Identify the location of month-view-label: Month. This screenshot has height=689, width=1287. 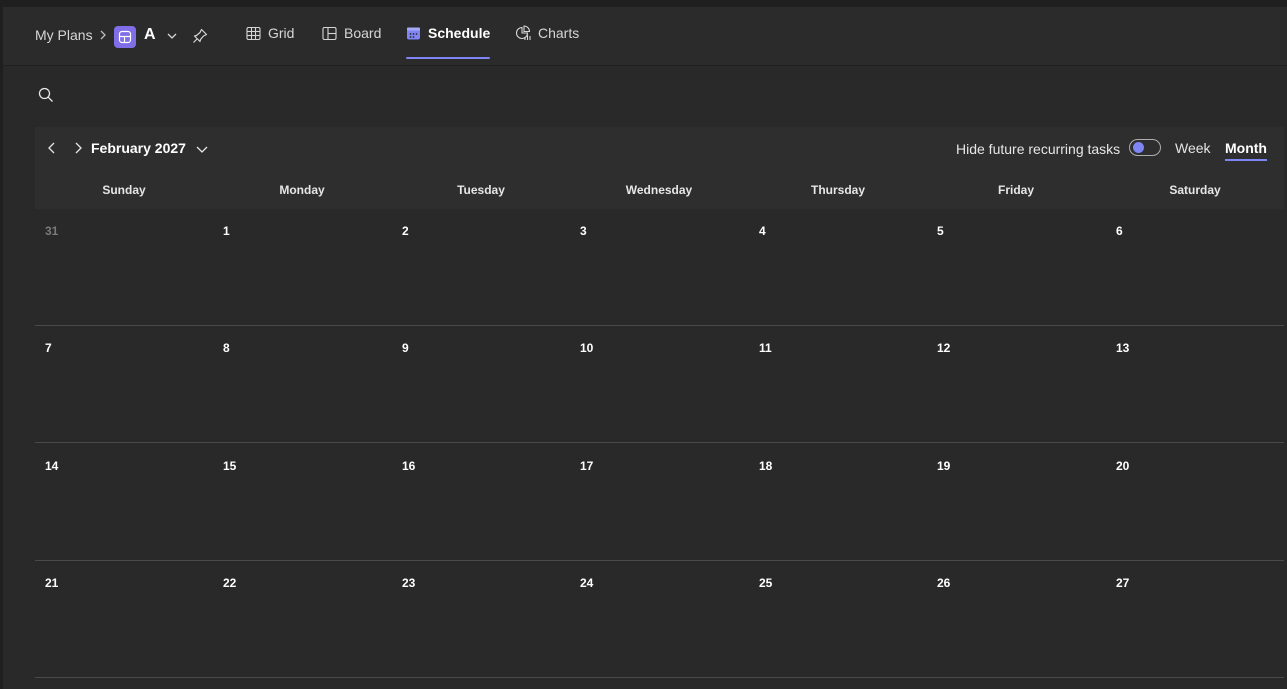
(1246, 148).